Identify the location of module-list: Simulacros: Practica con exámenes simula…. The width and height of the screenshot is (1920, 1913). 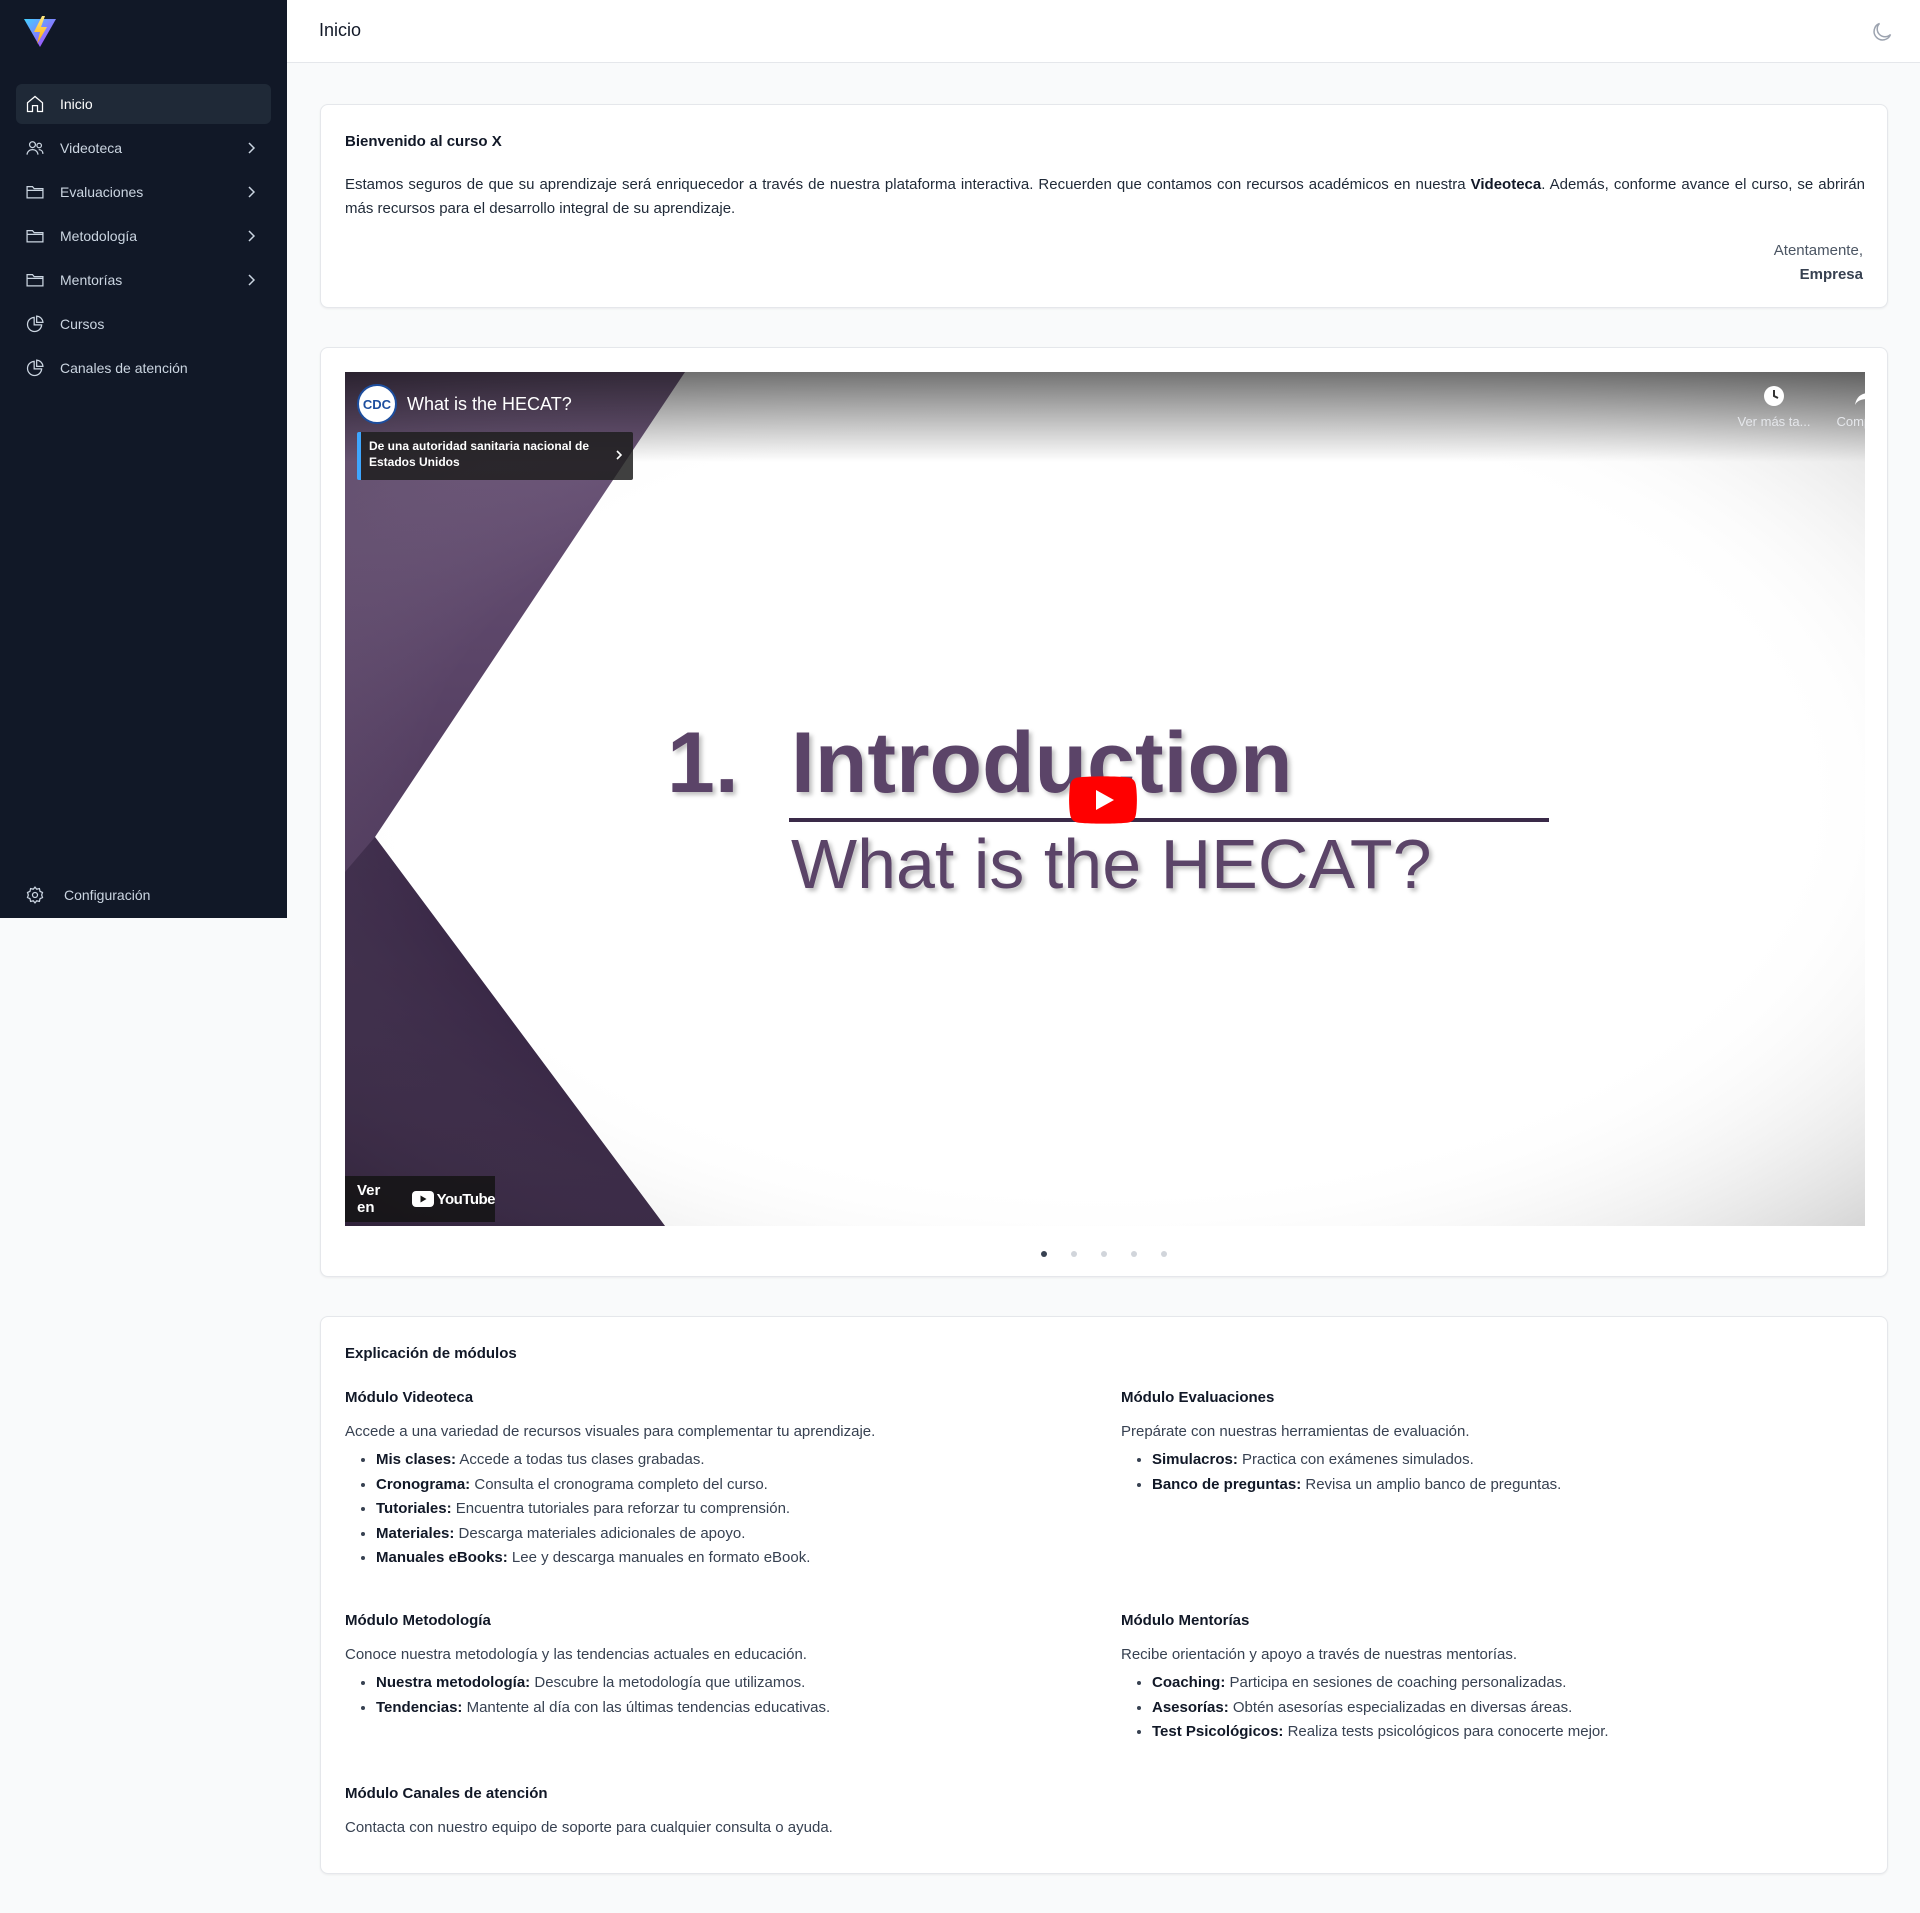
(1491, 1472).